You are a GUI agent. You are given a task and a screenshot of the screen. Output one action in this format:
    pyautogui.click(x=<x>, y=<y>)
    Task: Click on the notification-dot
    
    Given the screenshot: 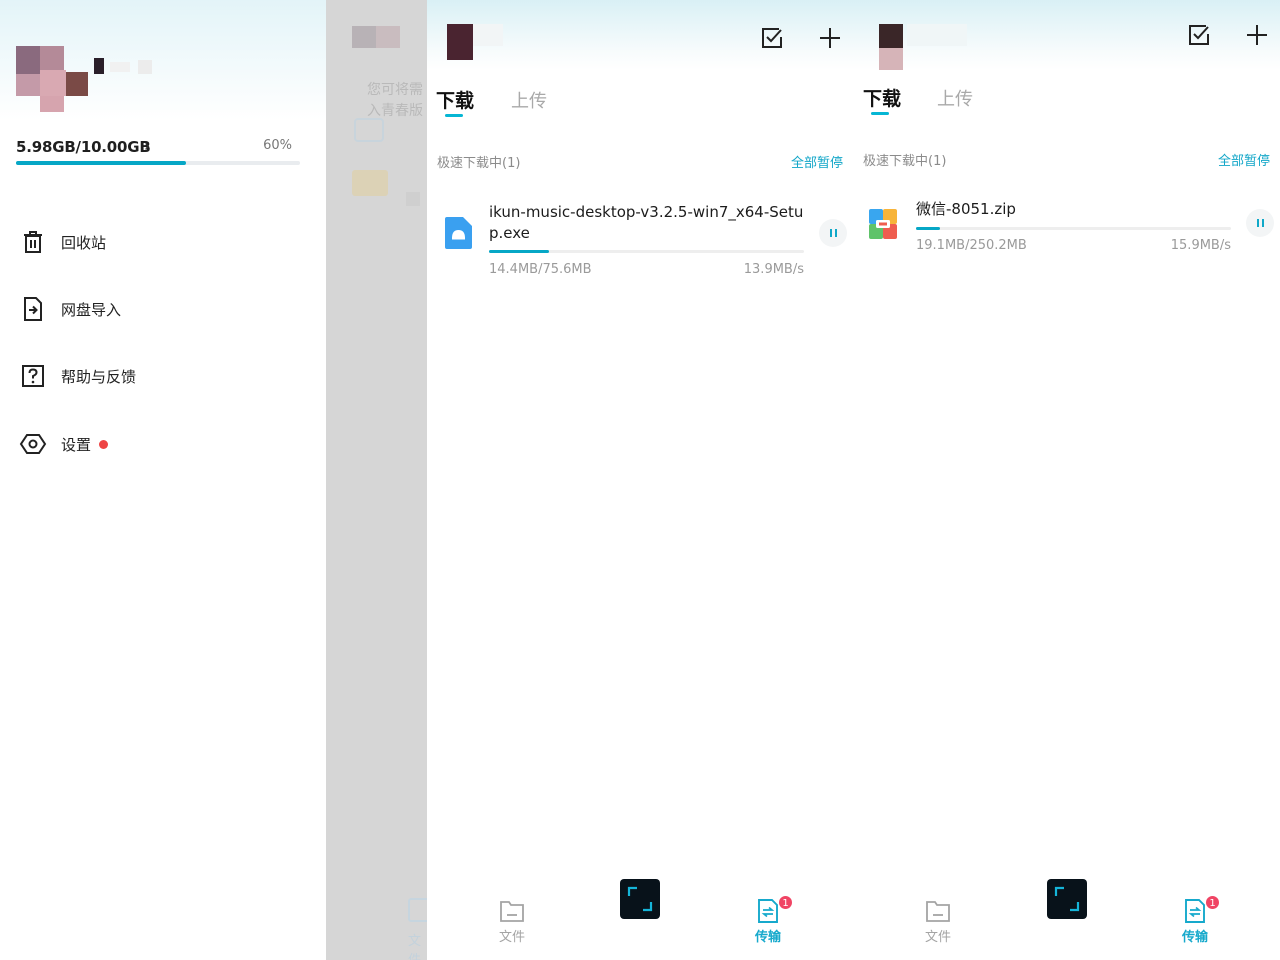 What is the action you would take?
    pyautogui.click(x=104, y=444)
    